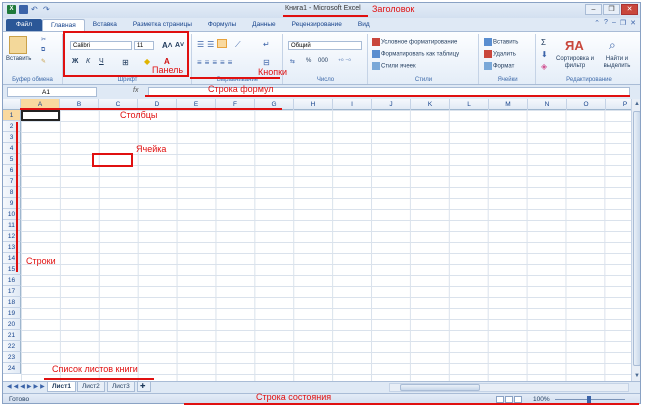  What do you see at coordinates (325, 45) in the screenshot?
I see `number-format-combo: Общий` at bounding box center [325, 45].